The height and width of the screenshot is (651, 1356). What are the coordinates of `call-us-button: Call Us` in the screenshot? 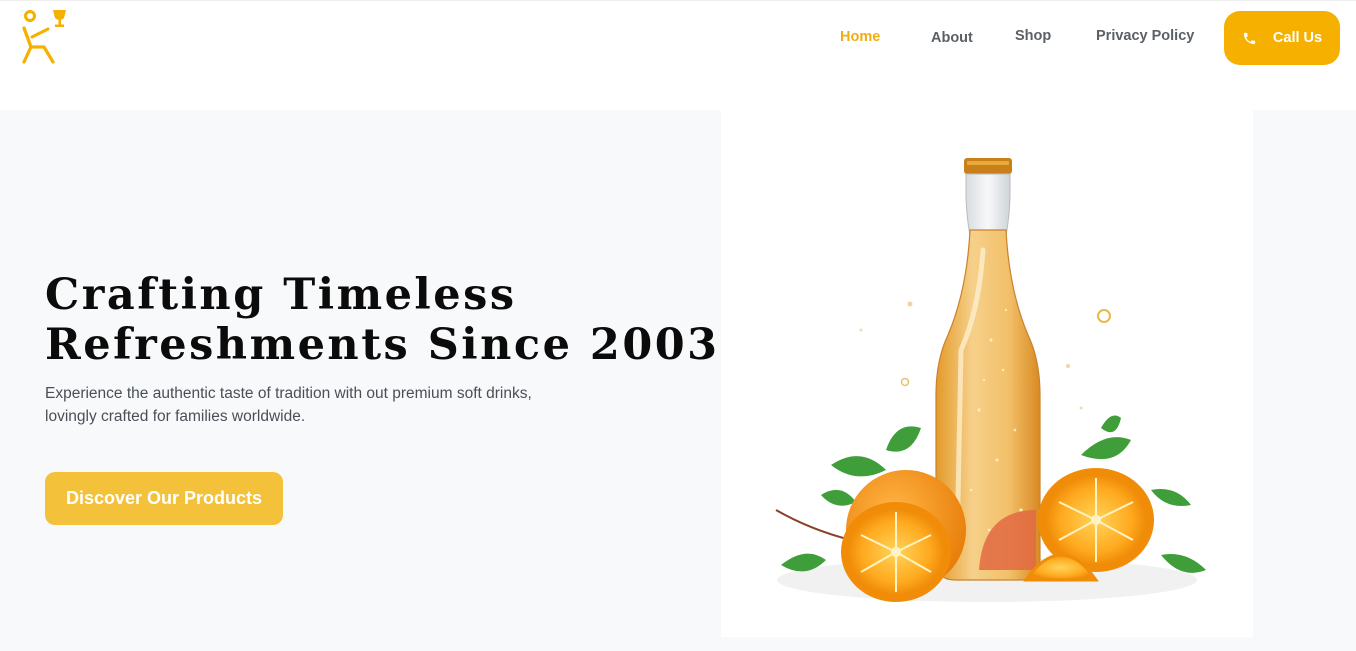 It's located at (1282, 38).